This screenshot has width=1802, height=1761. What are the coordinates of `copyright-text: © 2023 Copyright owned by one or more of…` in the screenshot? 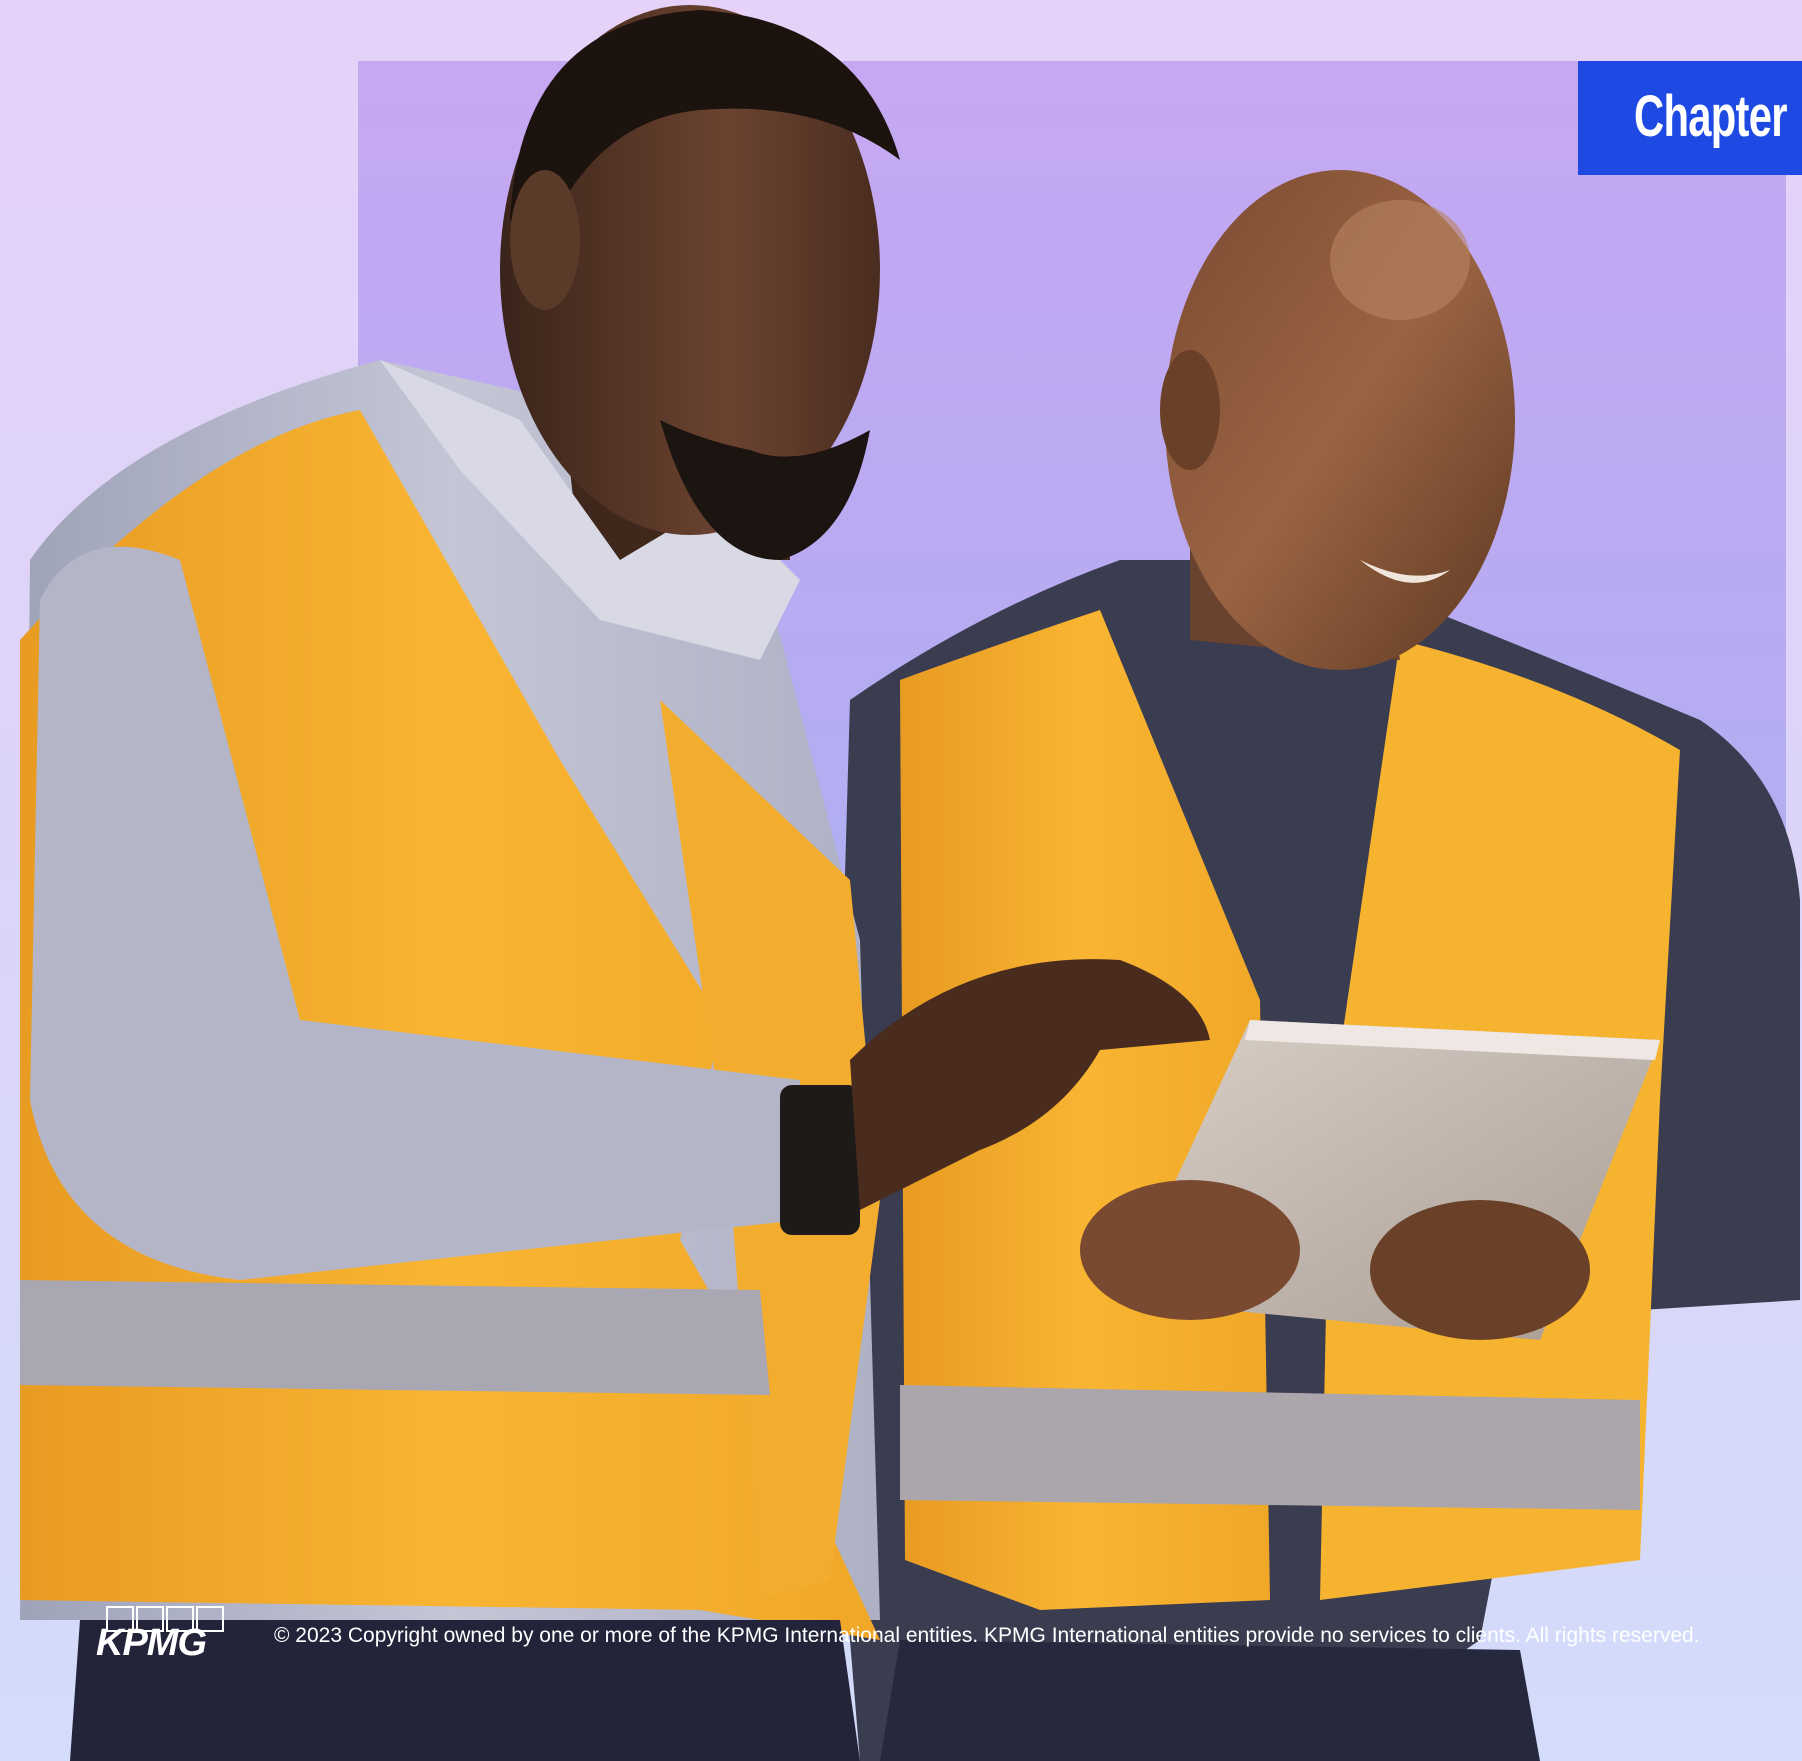 It's located at (987, 1635).